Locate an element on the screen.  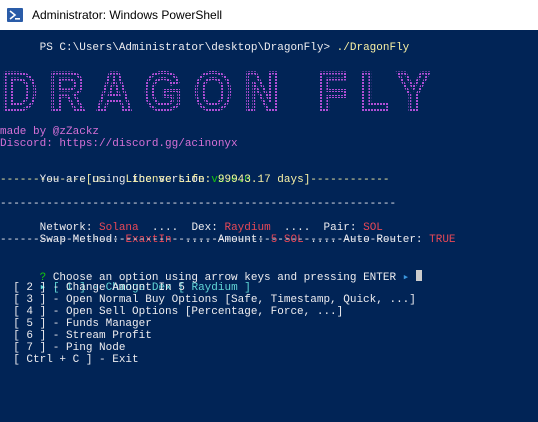
menu-item-2: [ 2 ] - Change Amount In 5 is located at coordinates (92, 288).